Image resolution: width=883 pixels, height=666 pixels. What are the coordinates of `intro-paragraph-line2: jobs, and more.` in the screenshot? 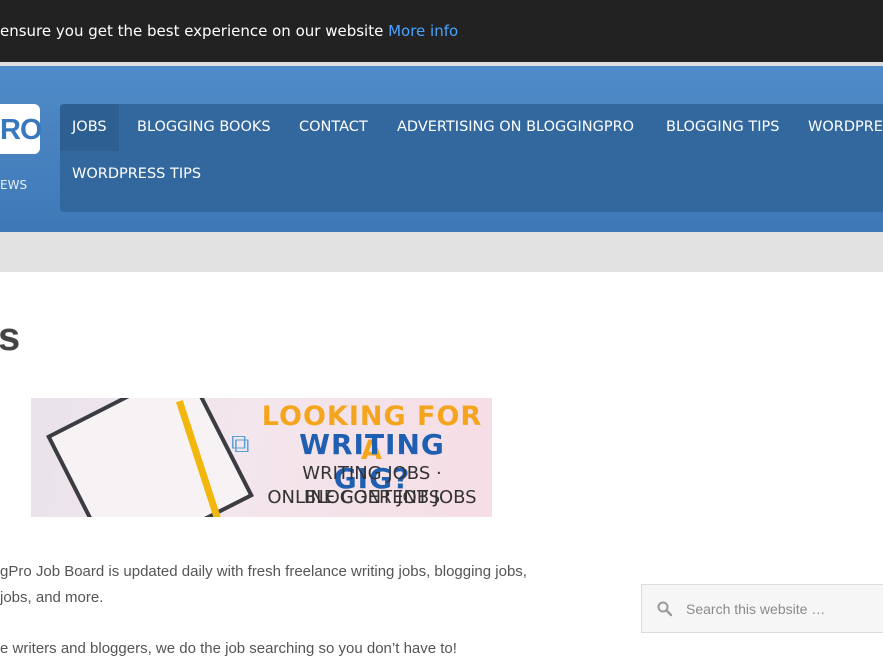 It's located at (52, 597).